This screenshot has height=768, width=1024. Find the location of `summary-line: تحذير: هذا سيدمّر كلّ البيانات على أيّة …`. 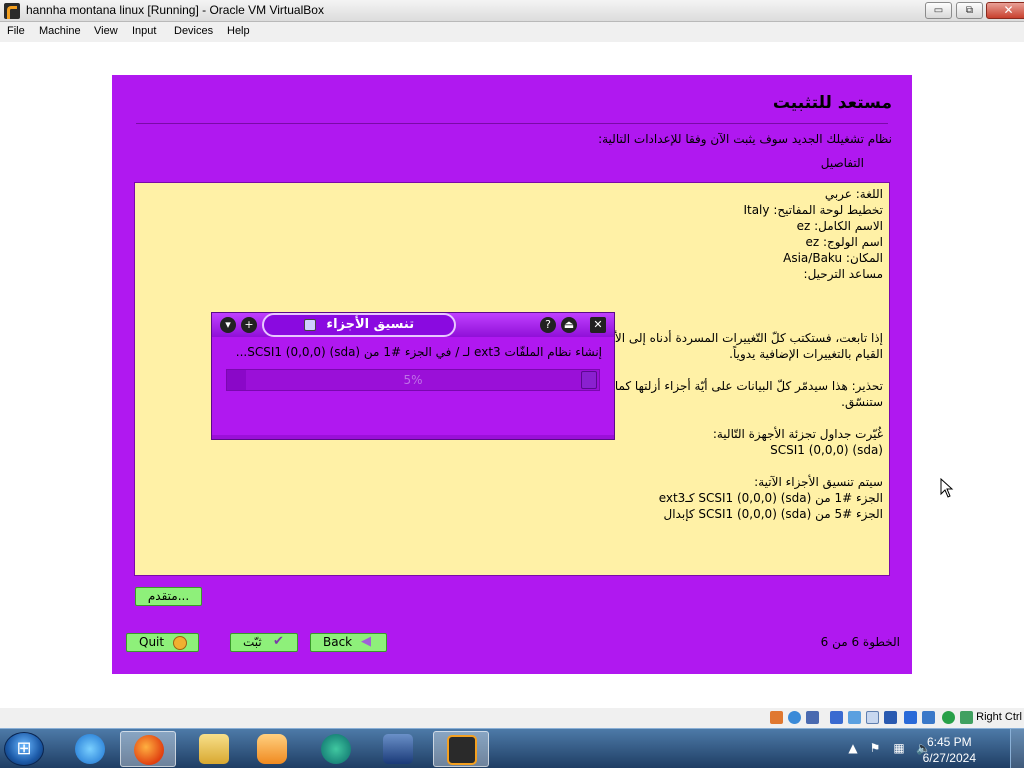

summary-line: تحذير: هذا سيدمّر كلّ البيانات على أيّة … is located at coordinates (748, 386).